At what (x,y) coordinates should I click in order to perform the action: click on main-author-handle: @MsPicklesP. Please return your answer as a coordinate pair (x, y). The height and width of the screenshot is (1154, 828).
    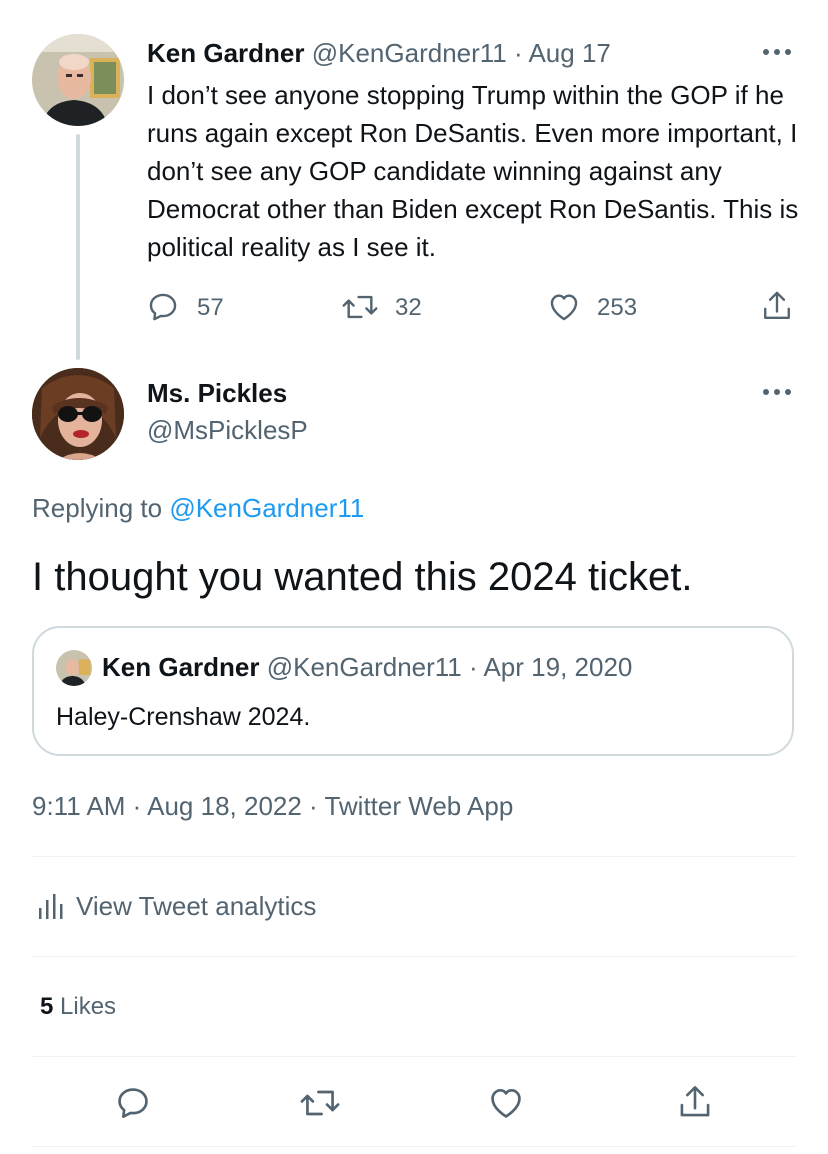
    Looking at the image, I should click on (227, 430).